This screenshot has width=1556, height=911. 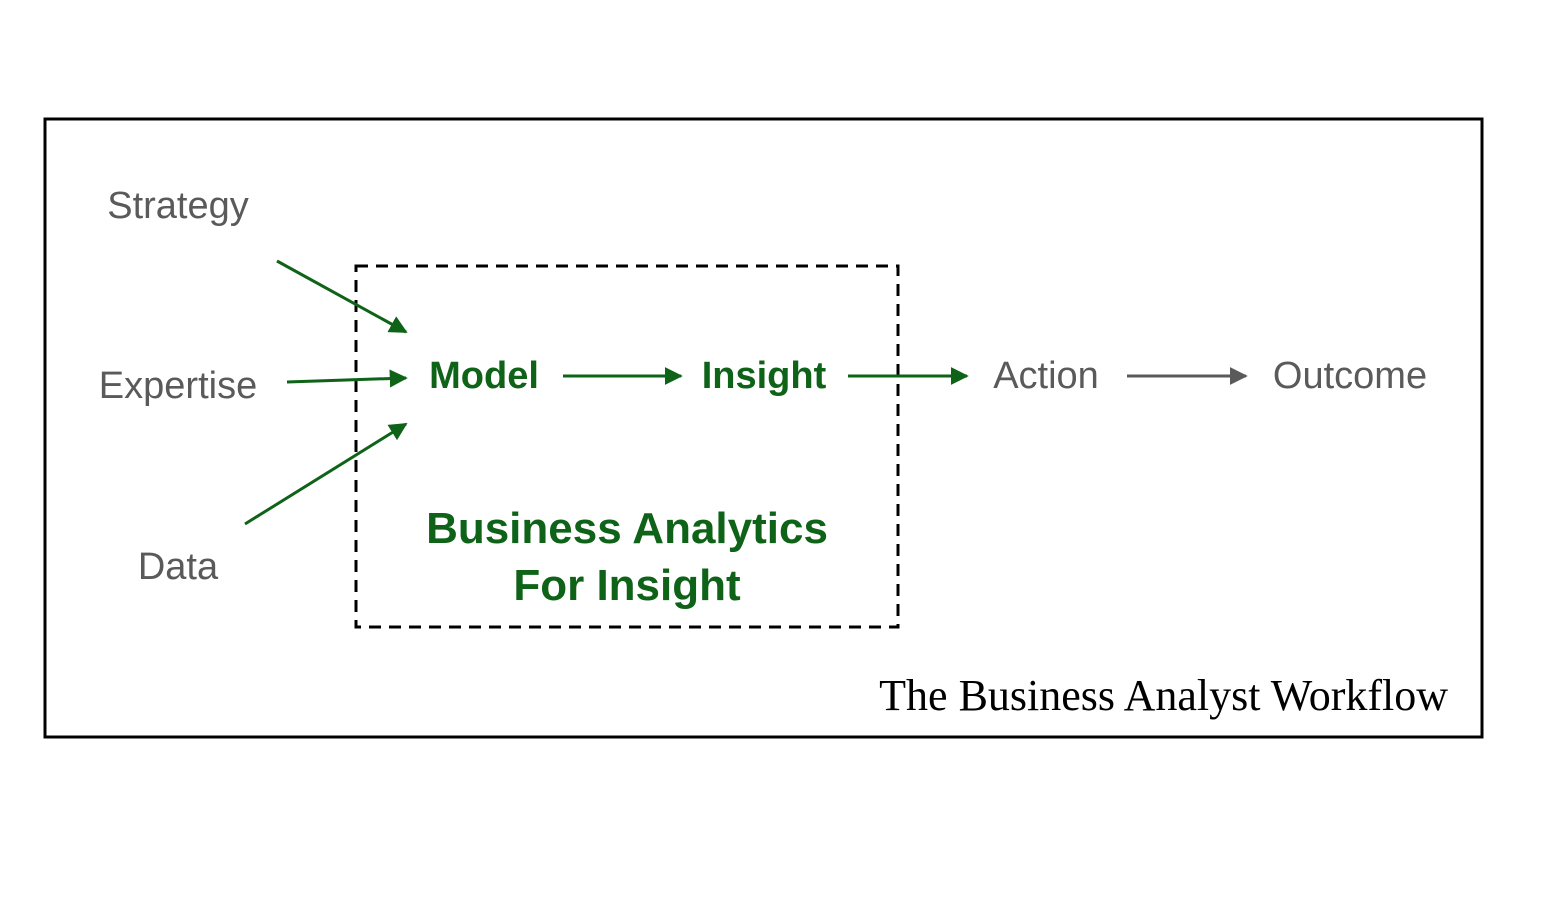 I want to click on input-expertise-label: Expertise, so click(x=178, y=386).